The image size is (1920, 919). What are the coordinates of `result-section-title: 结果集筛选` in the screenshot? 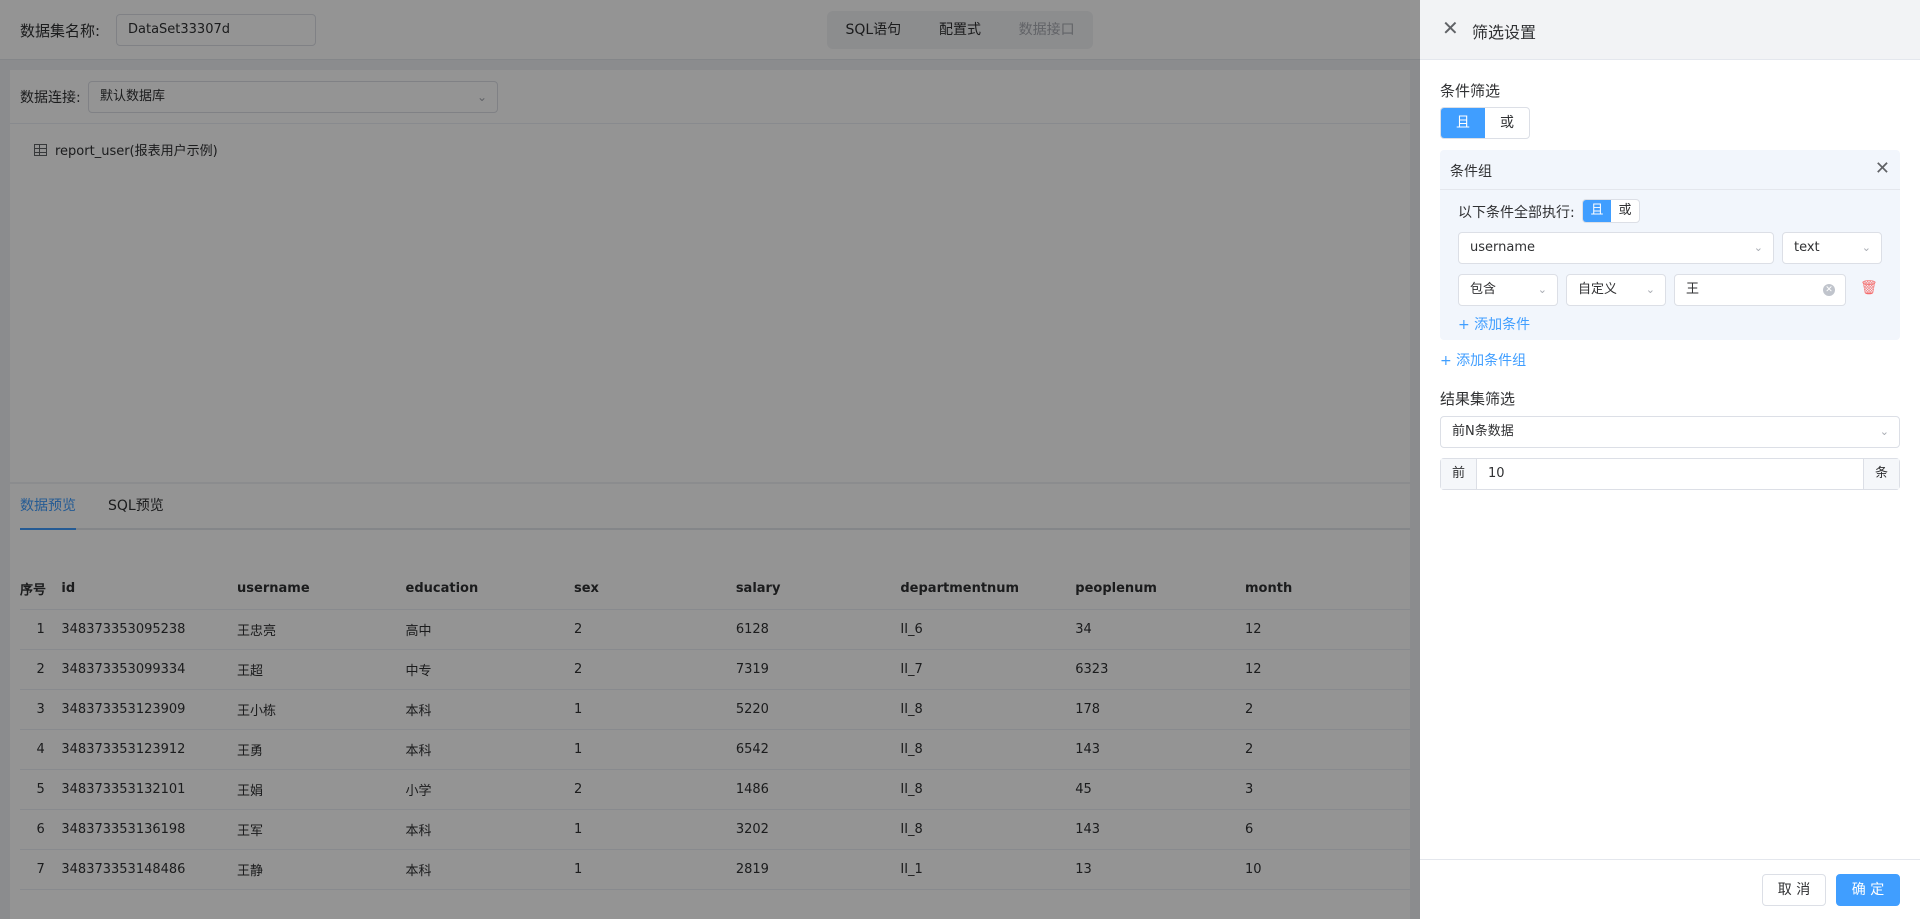 It's located at (1478, 399).